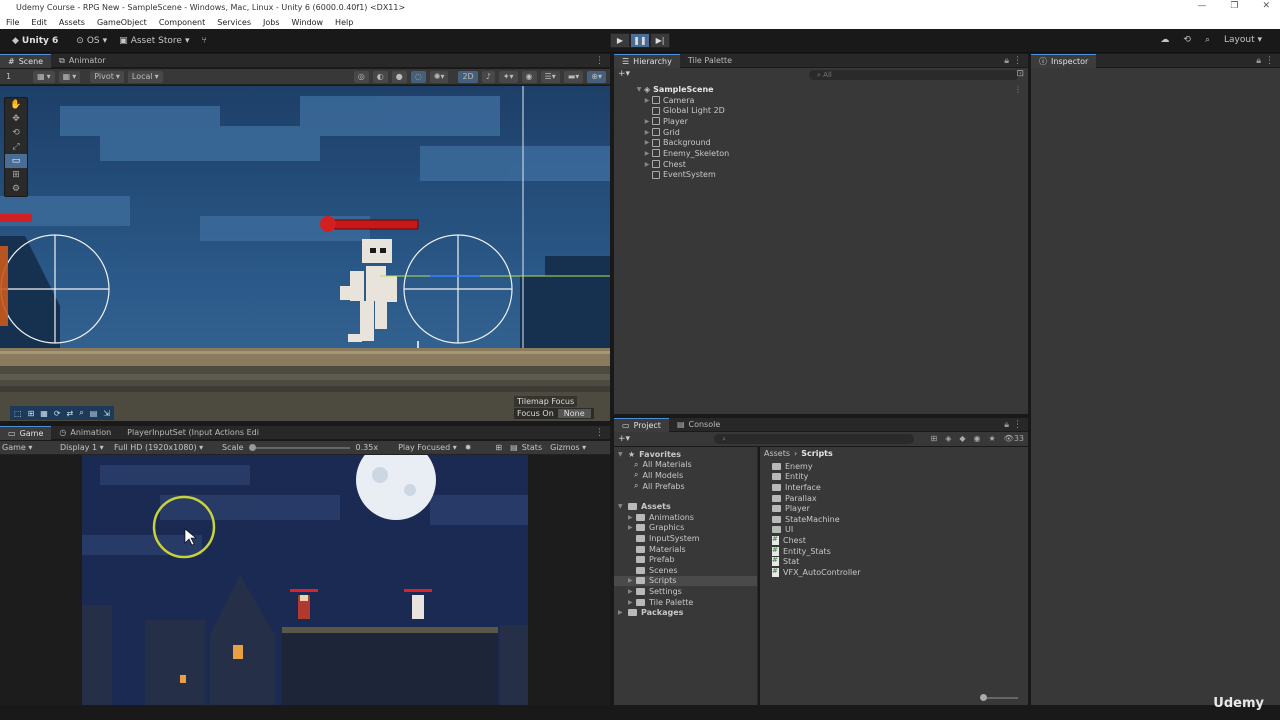 This screenshot has height=720, width=1280. I want to click on view-mode-dropdown: Game ▾, so click(31, 447).